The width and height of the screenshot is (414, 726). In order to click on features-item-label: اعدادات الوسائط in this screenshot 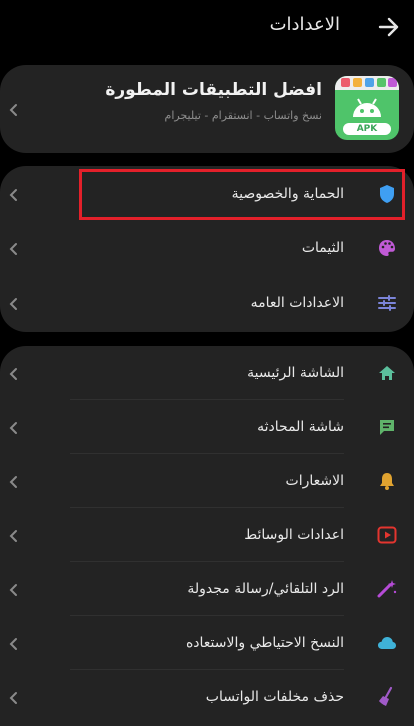, I will do `click(294, 535)`.